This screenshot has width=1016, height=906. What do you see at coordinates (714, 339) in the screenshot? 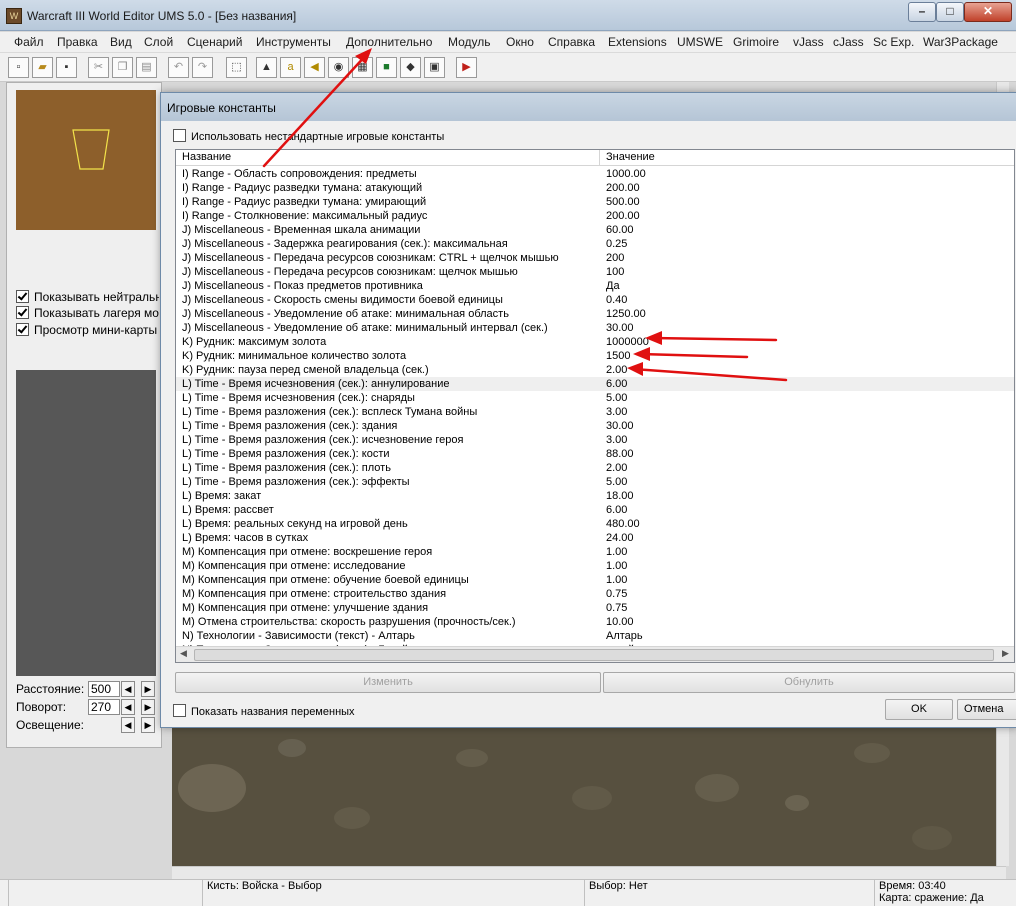
I see `arrow-max-gold` at bounding box center [714, 339].